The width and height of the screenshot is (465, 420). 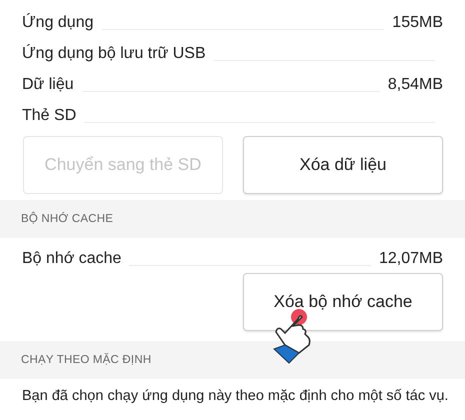 I want to click on size-value: 155MB, so click(x=417, y=23).